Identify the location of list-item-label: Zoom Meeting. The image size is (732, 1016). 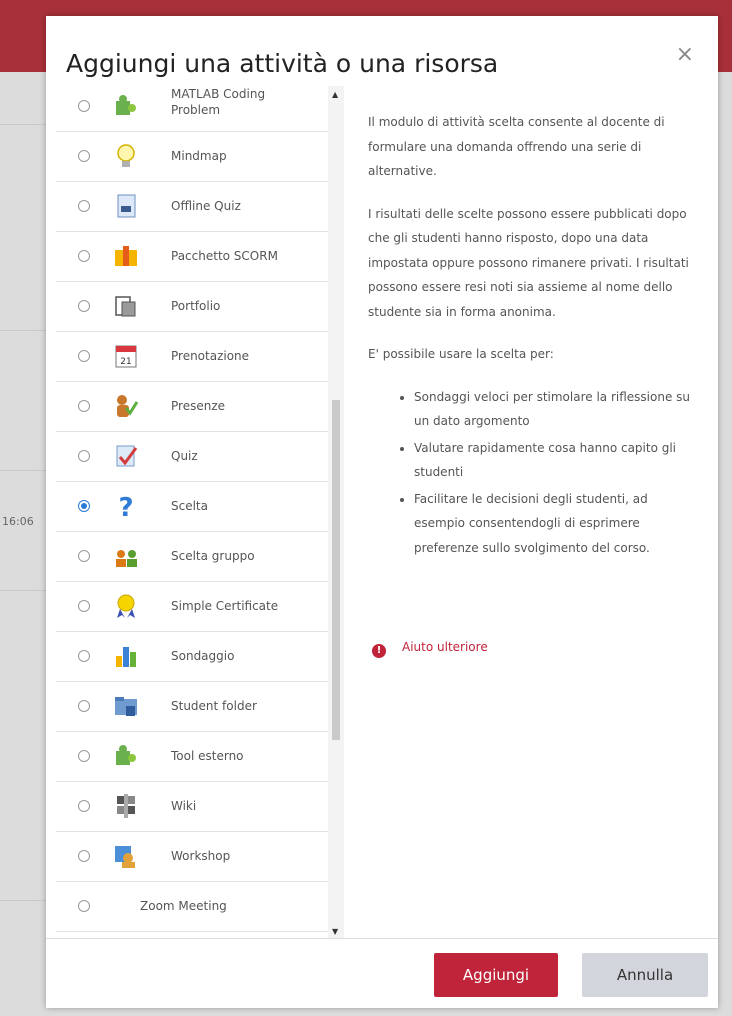
(183, 906).